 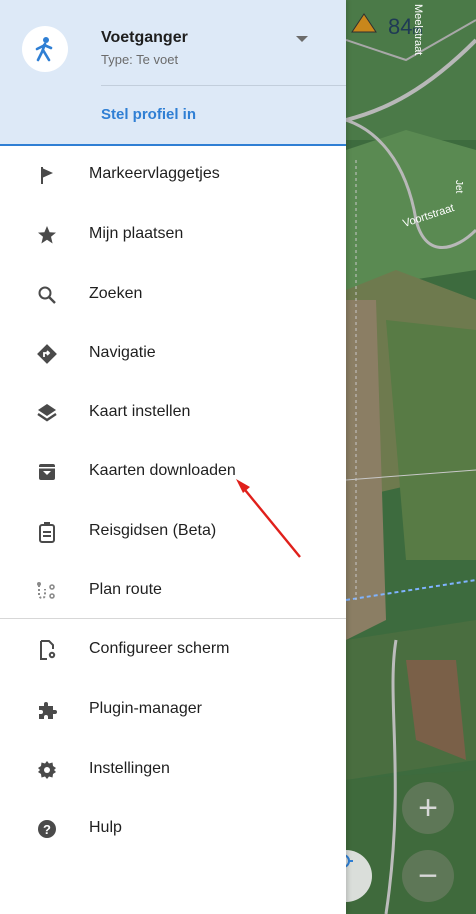 What do you see at coordinates (173, 770) in the screenshot?
I see `menu-item-settings: Instellingen` at bounding box center [173, 770].